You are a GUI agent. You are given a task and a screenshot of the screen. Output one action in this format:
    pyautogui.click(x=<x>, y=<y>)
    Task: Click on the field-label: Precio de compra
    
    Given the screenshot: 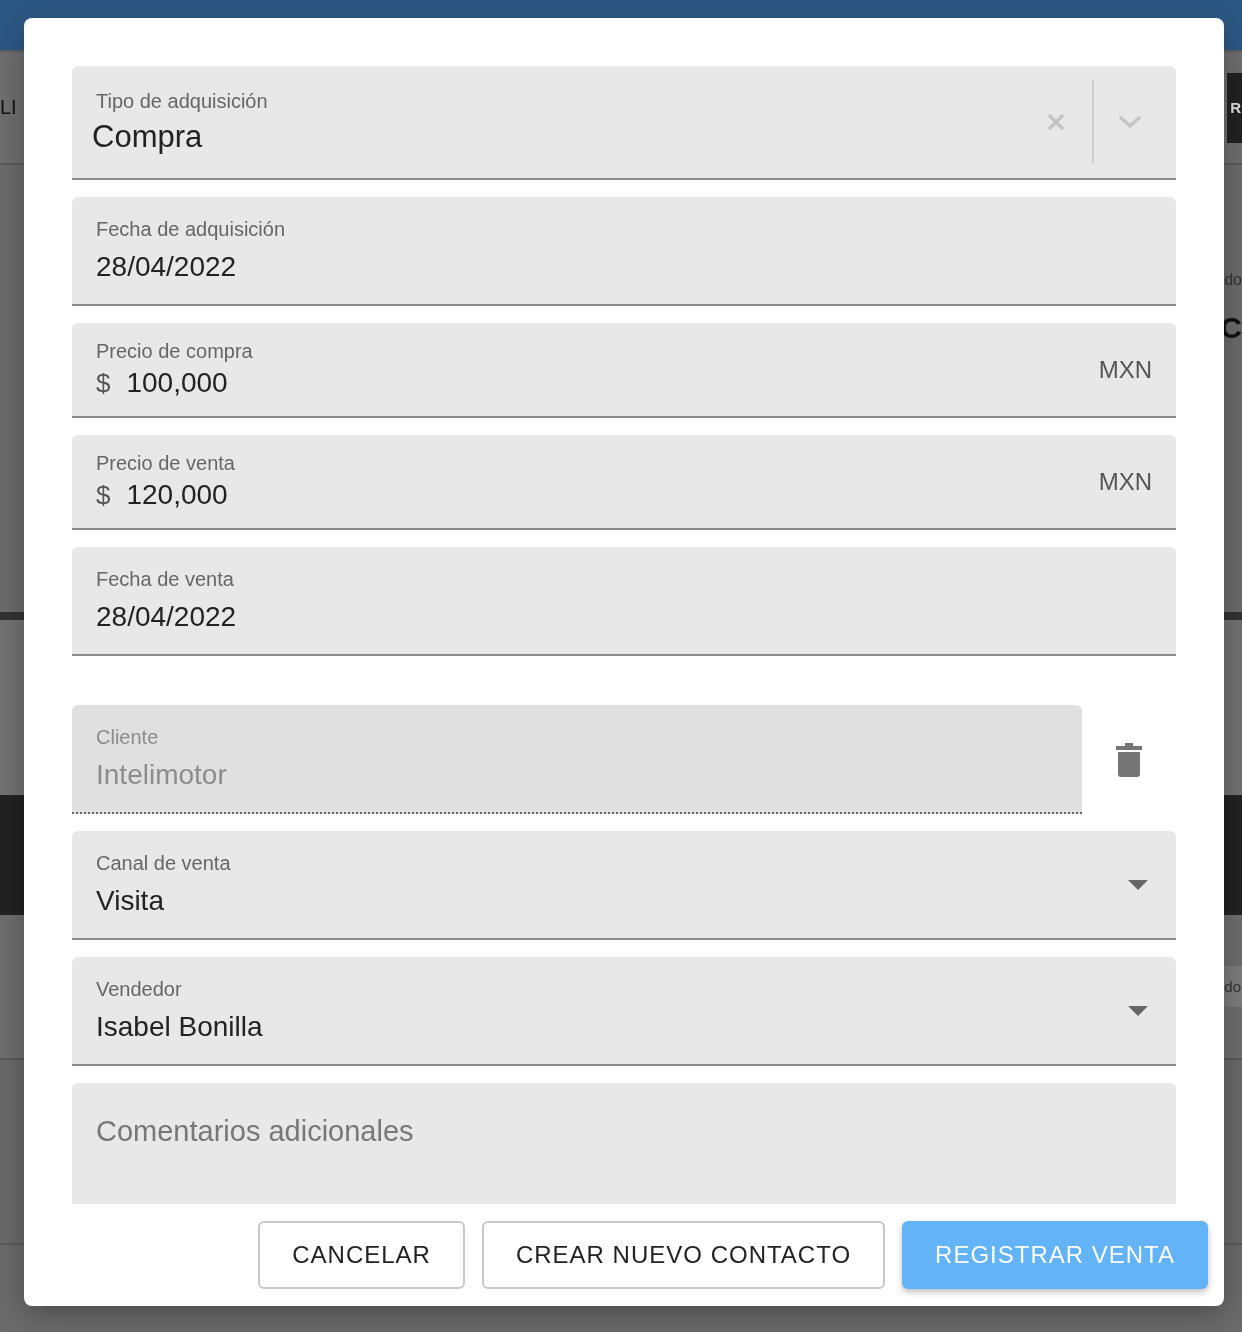 What is the action you would take?
    pyautogui.click(x=175, y=351)
    